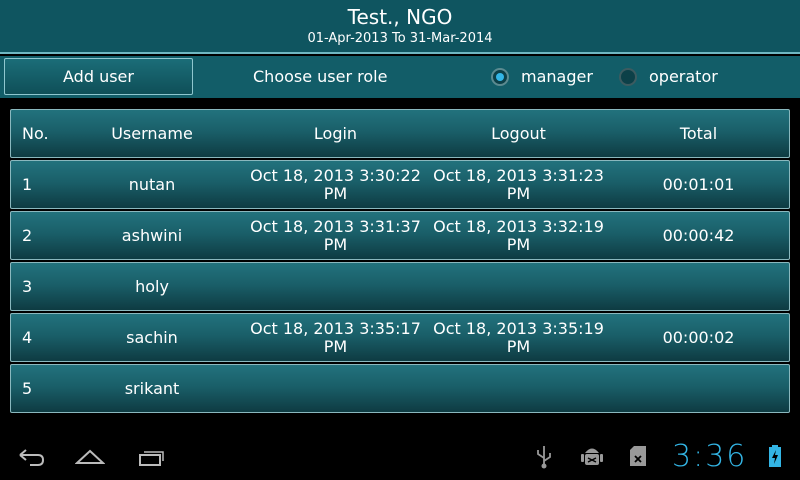 This screenshot has height=480, width=800. What do you see at coordinates (90, 459) in the screenshot?
I see `home-icon` at bounding box center [90, 459].